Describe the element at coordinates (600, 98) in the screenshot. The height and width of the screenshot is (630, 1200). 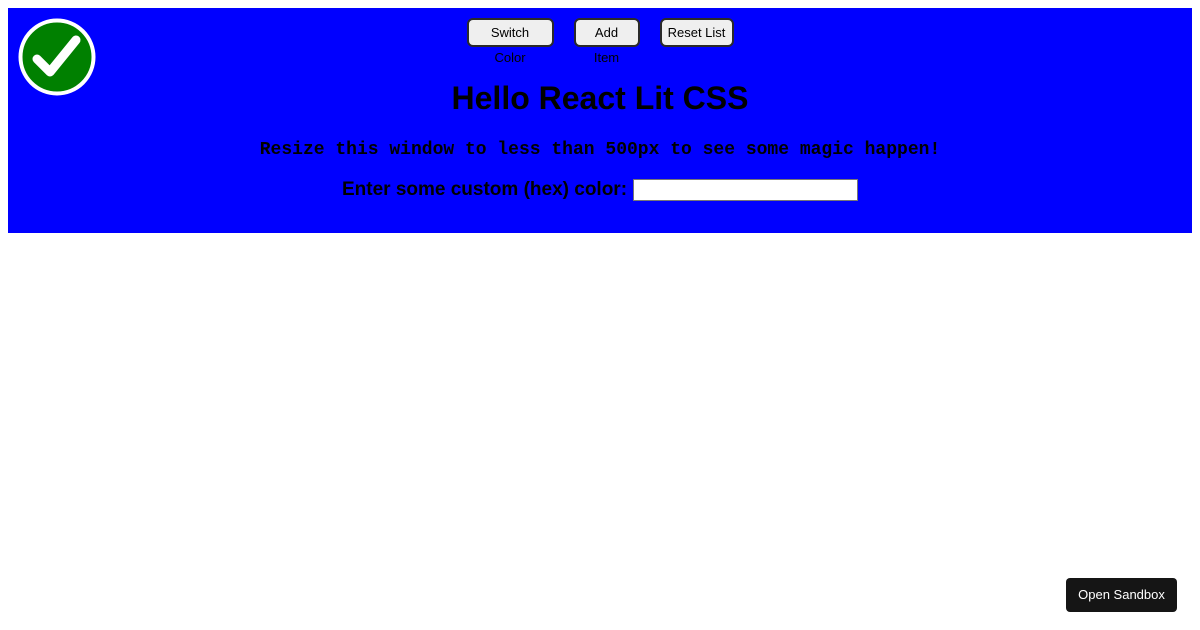
I see `page-title: Hello React Lit CSS` at that location.